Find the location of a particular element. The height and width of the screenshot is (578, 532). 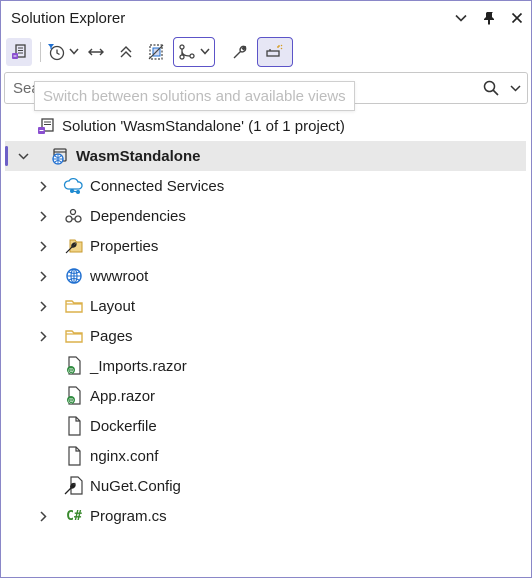

tree-item-label: Pages is located at coordinates (111, 336).